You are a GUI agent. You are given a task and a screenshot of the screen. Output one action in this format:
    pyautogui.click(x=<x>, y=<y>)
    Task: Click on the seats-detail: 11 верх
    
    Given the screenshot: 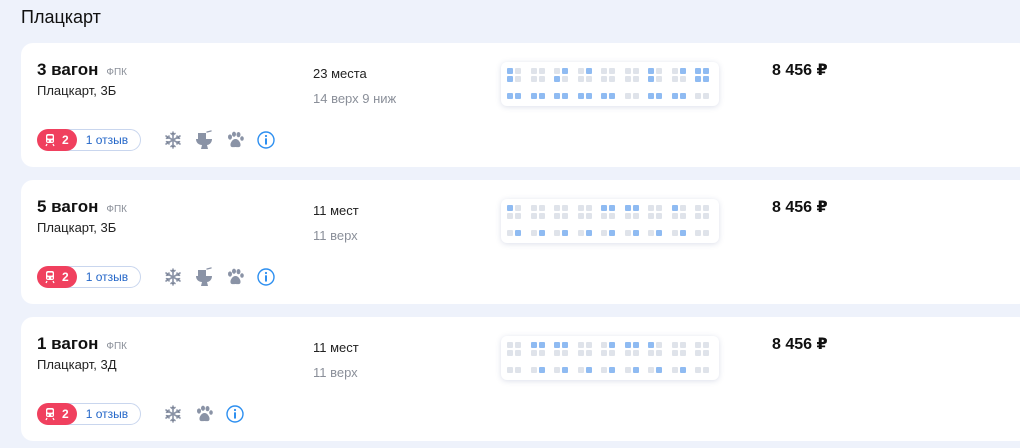 What is the action you would take?
    pyautogui.click(x=335, y=235)
    